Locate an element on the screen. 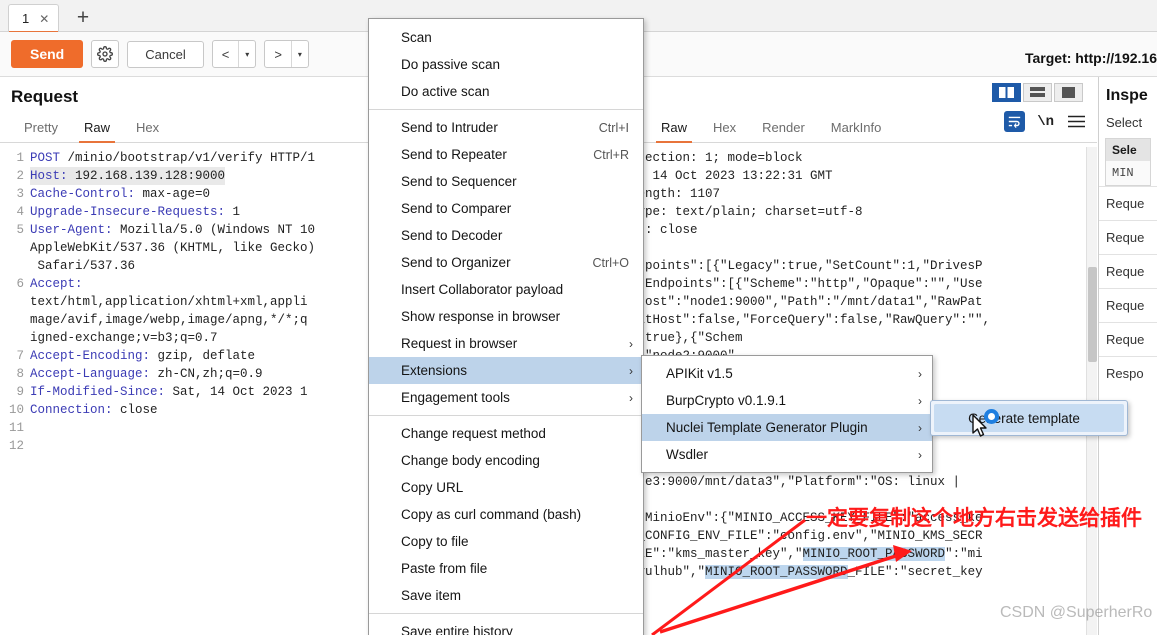 Image resolution: width=1157 pixels, height=635 pixels. response-line: otection: 1; mode=block is located at coordinates (863, 158).